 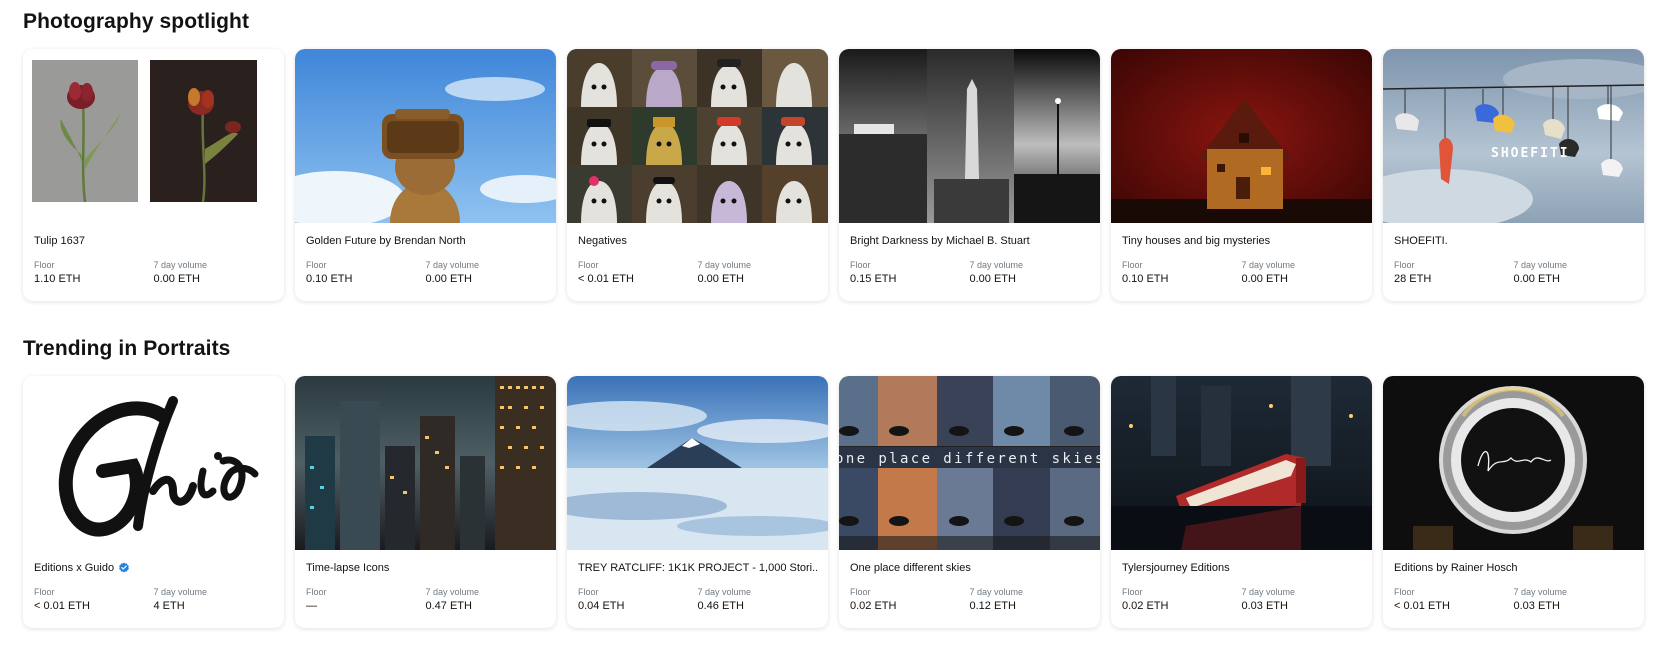 I want to click on volume-stat: 7 day volume 4 ETH, so click(x=214, y=600).